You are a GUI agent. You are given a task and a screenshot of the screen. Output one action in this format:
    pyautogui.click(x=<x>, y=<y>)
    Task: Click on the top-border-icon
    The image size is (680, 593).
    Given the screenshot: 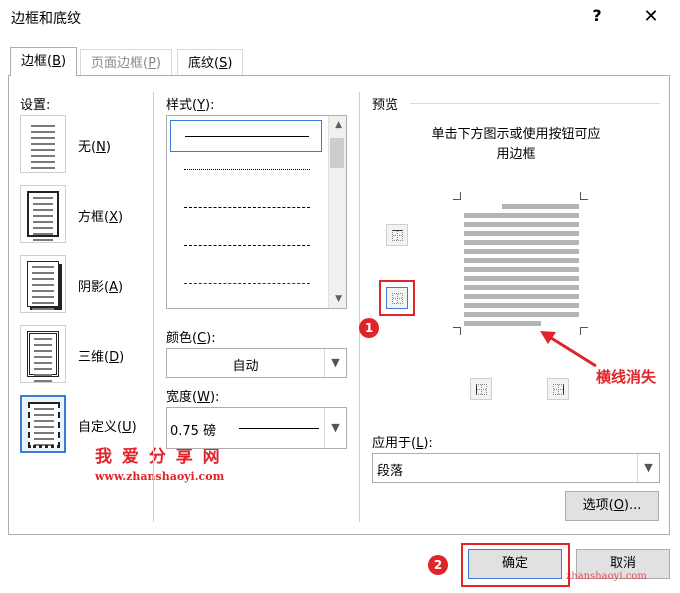 What is the action you would take?
    pyautogui.click(x=397, y=235)
    